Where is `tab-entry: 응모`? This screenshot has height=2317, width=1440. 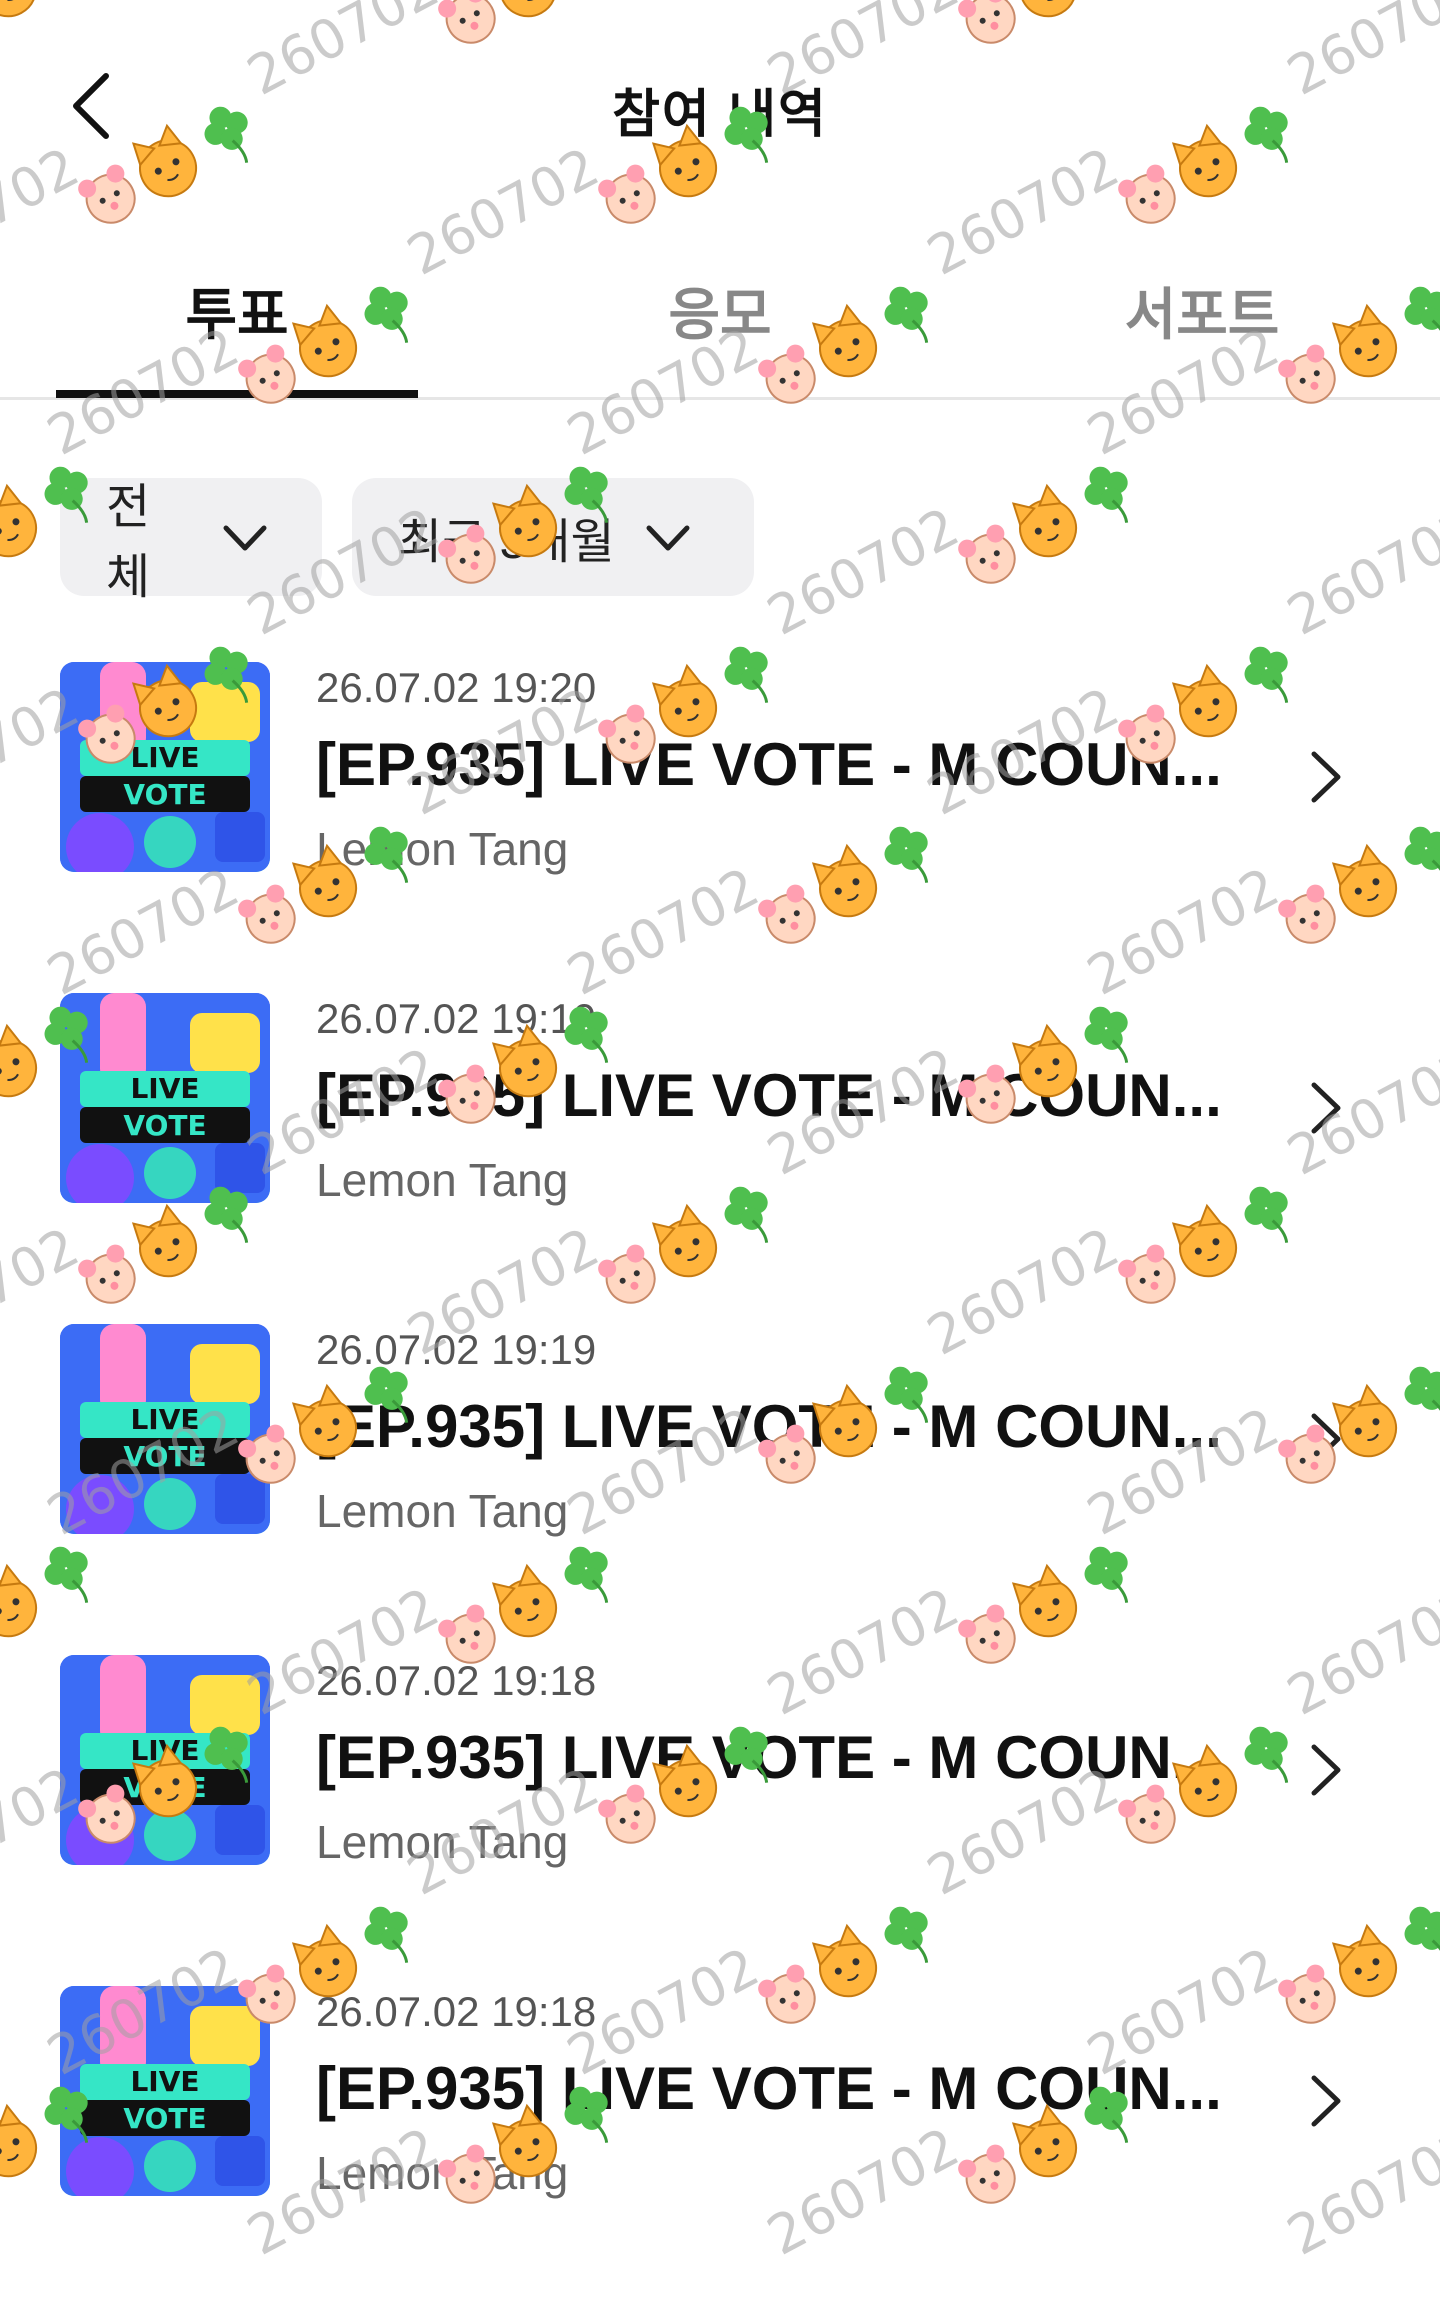
tab-entry: 응모 is located at coordinates (720, 310).